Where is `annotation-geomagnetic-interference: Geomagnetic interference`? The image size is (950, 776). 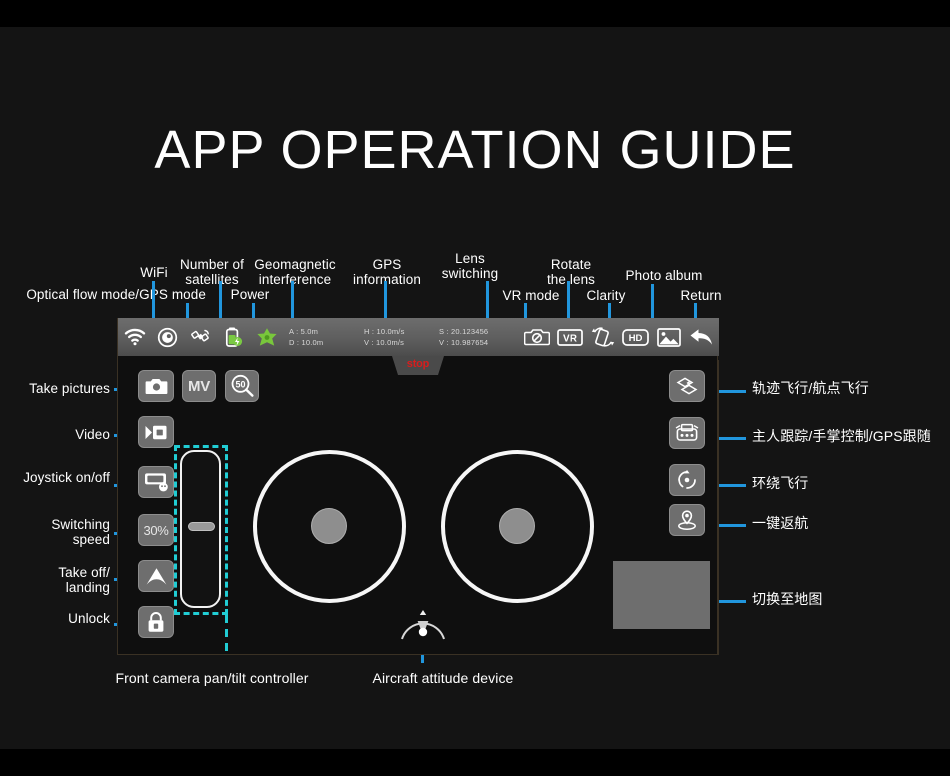
annotation-geomagnetic-interference: Geomagnetic interference is located at coordinates (295, 272).